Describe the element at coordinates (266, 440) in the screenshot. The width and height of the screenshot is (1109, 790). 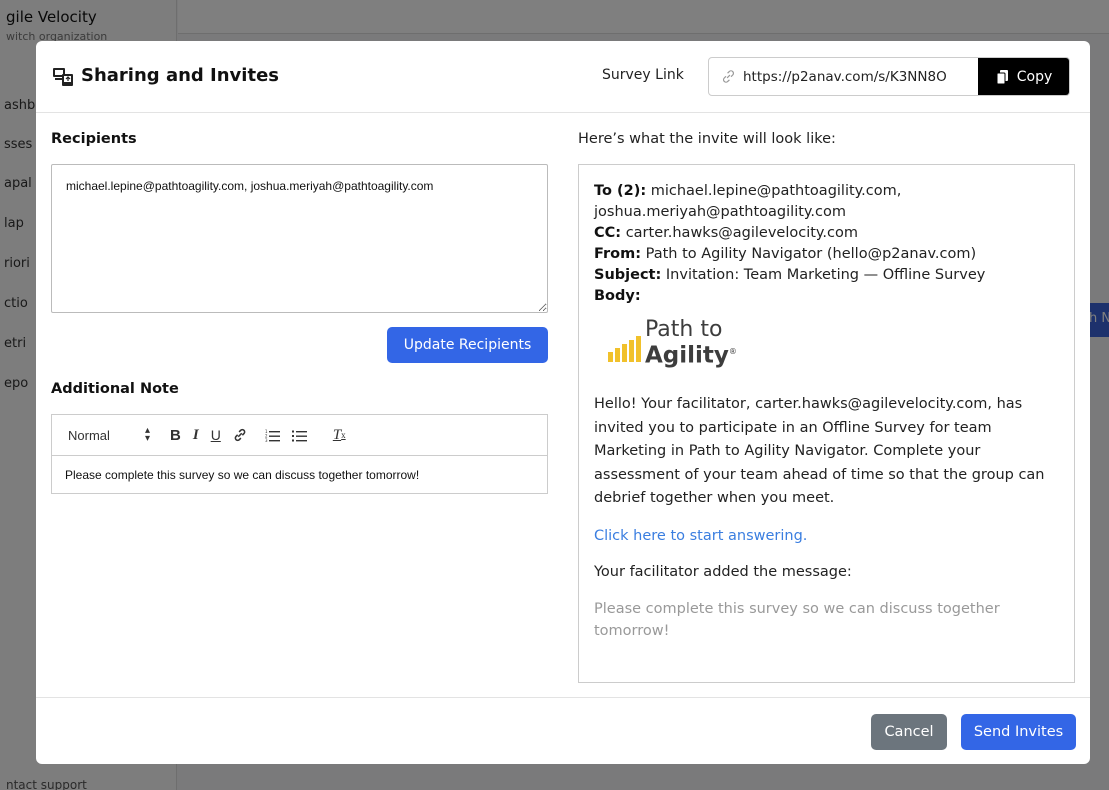
I see `svg-text: 3` at that location.